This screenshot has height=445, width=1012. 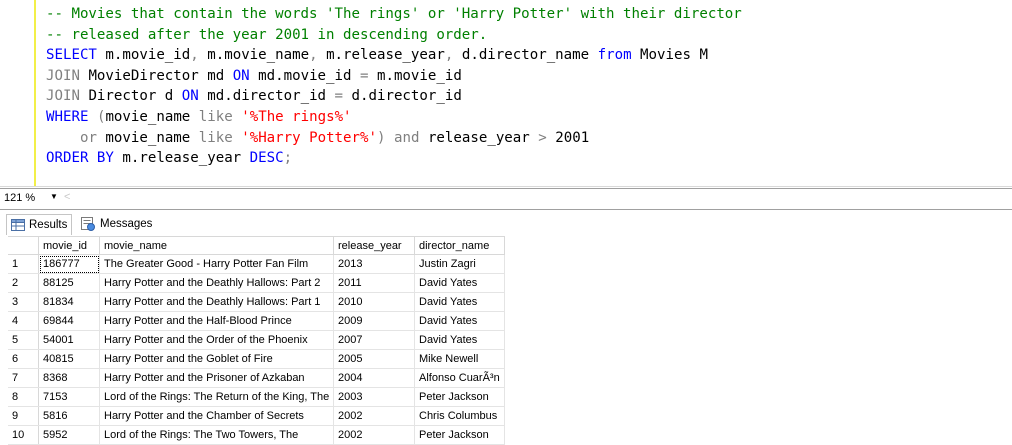 What do you see at coordinates (374, 245) in the screenshot?
I see `column-header-release-year: release_year` at bounding box center [374, 245].